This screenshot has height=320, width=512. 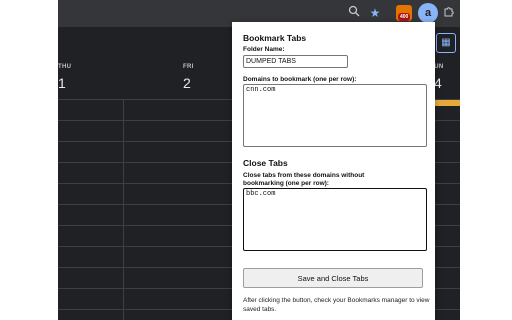 What do you see at coordinates (295, 61) in the screenshot?
I see `folder-name-input: DUMPED TABS` at bounding box center [295, 61].